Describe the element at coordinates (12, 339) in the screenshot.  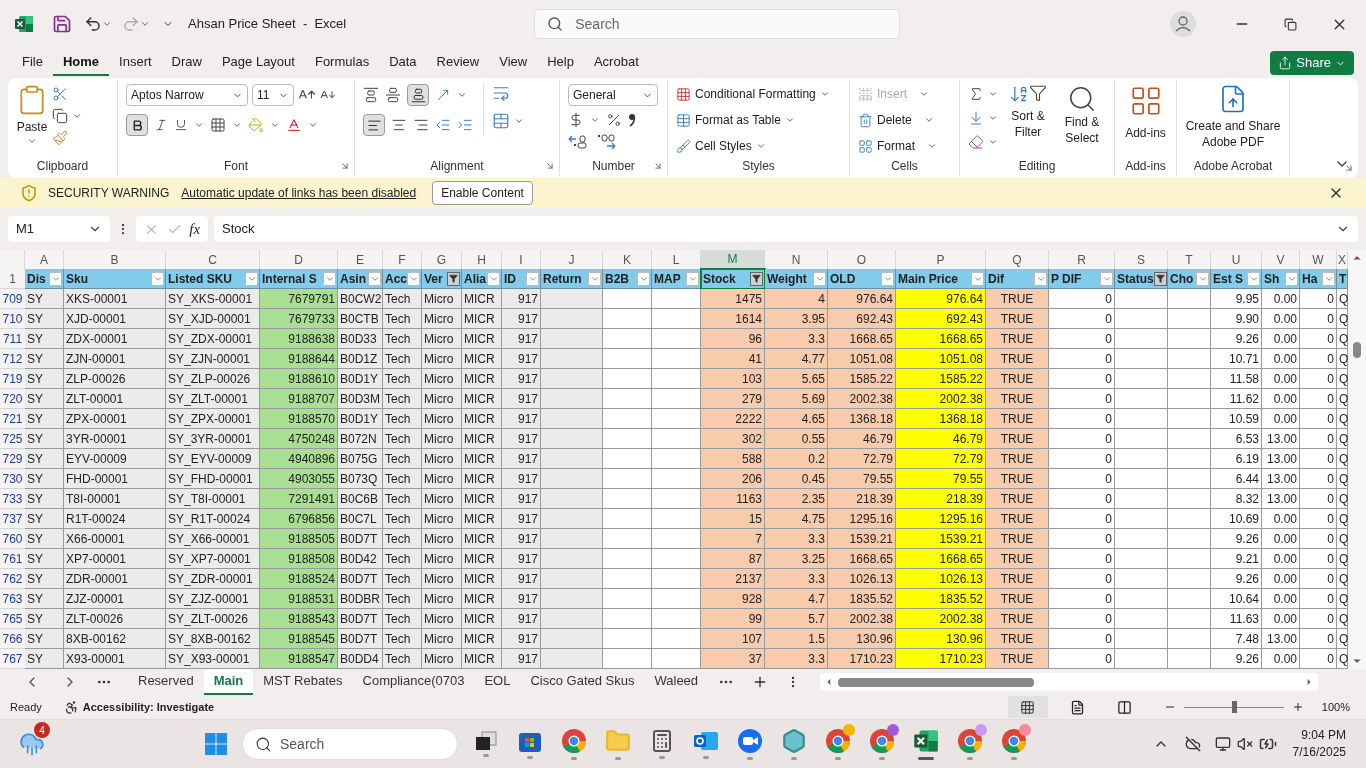
I see `row-number: 711` at that location.